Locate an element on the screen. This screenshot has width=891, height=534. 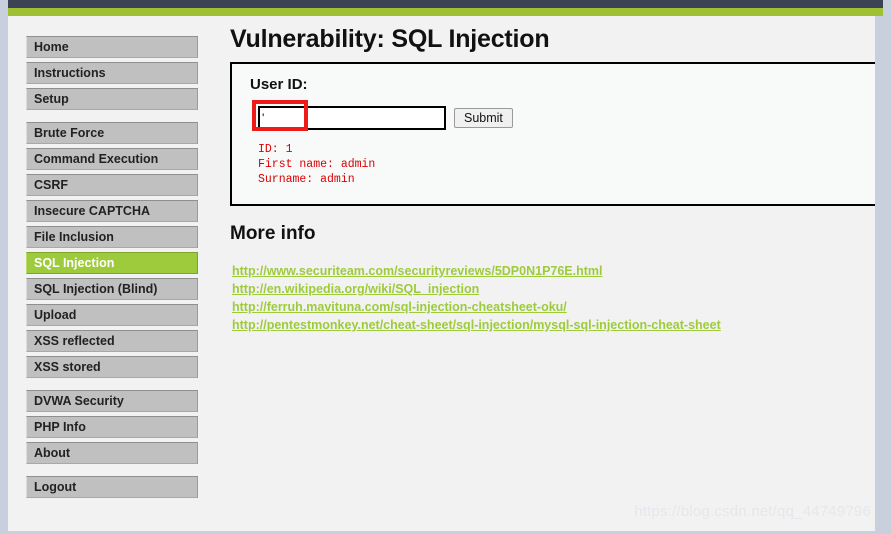
submit-button: Submit is located at coordinates (483, 118).